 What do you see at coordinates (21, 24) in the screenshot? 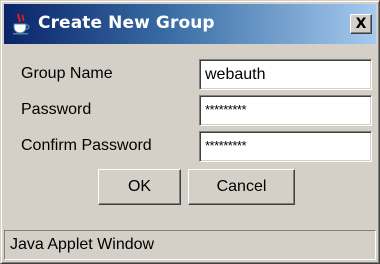
I see `java-coffee-cup-icon` at bounding box center [21, 24].